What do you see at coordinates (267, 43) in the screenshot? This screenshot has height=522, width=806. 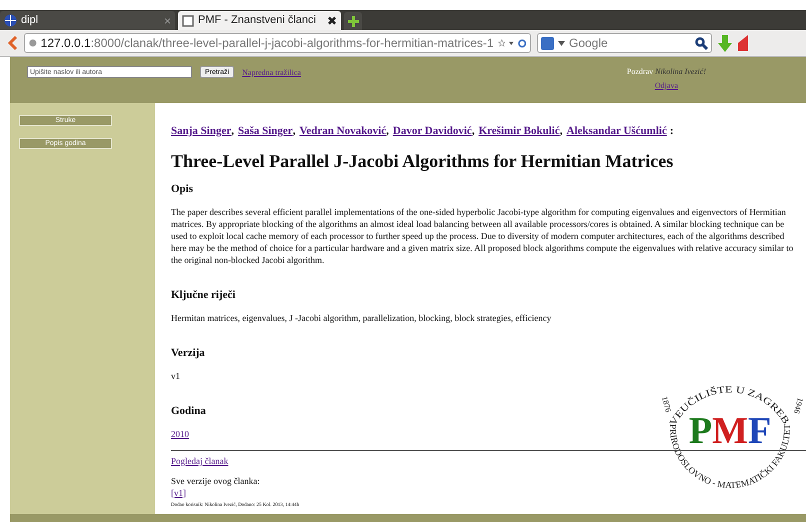 I see `url-text: 127.0.0.1:8000/clanak/three-level-parallel-j-jacobi-algorithms-for-hermitian-matrices-1` at bounding box center [267, 43].